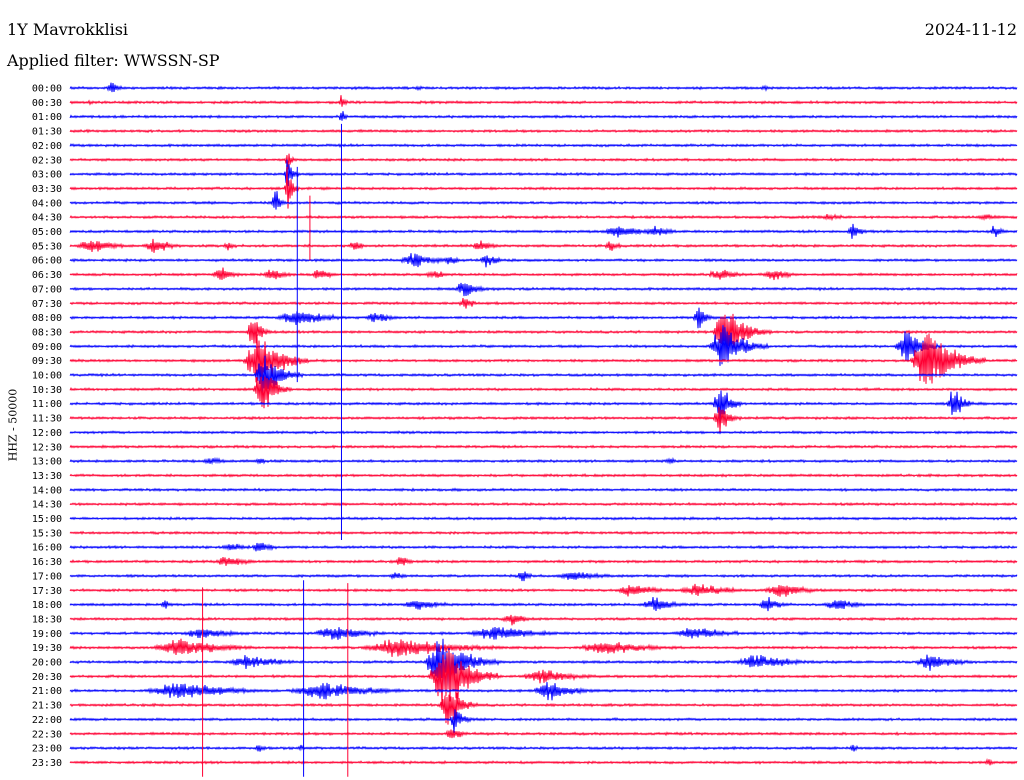 The width and height of the screenshot is (1024, 780). I want to click on time-label: 02:00, so click(47, 146).